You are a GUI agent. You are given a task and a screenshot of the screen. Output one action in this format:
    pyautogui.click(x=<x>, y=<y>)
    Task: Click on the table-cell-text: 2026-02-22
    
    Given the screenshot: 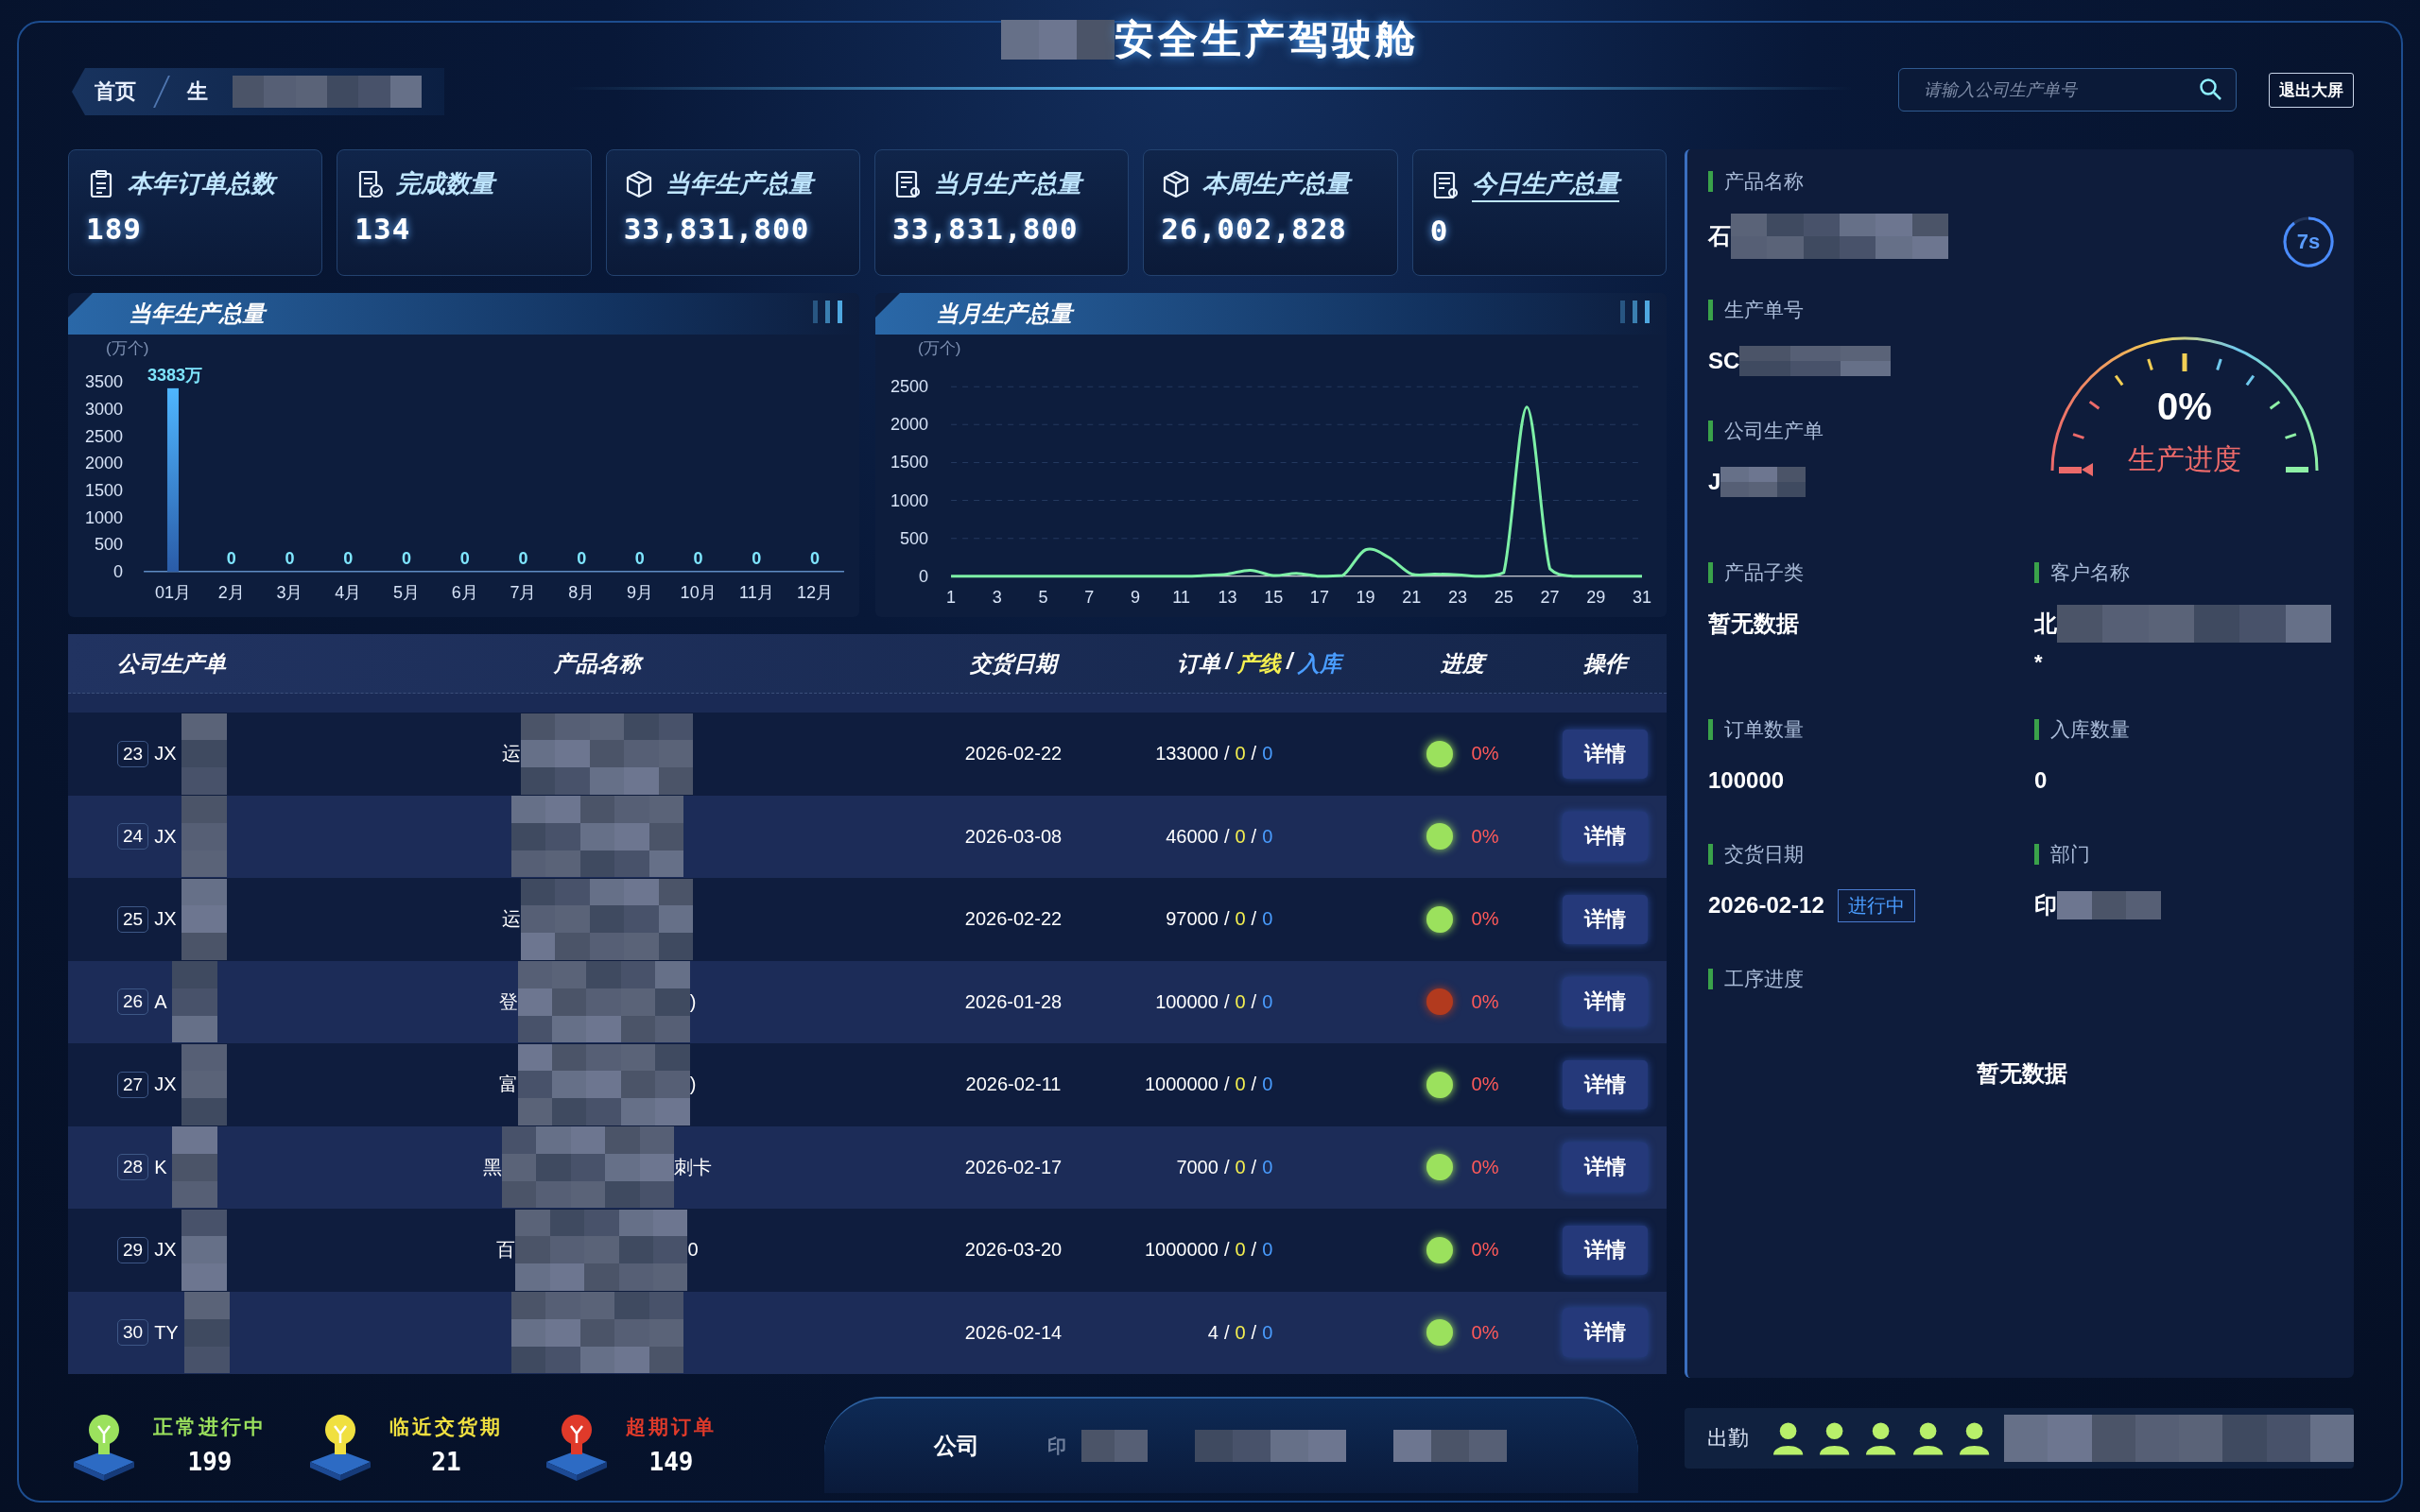 What is the action you would take?
    pyautogui.click(x=1013, y=919)
    